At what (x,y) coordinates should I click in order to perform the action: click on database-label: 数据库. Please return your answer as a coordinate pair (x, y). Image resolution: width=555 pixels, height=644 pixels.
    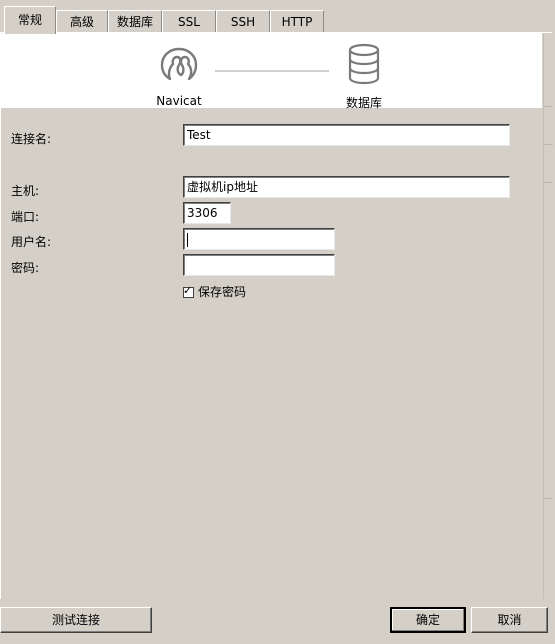
    Looking at the image, I should click on (363, 103).